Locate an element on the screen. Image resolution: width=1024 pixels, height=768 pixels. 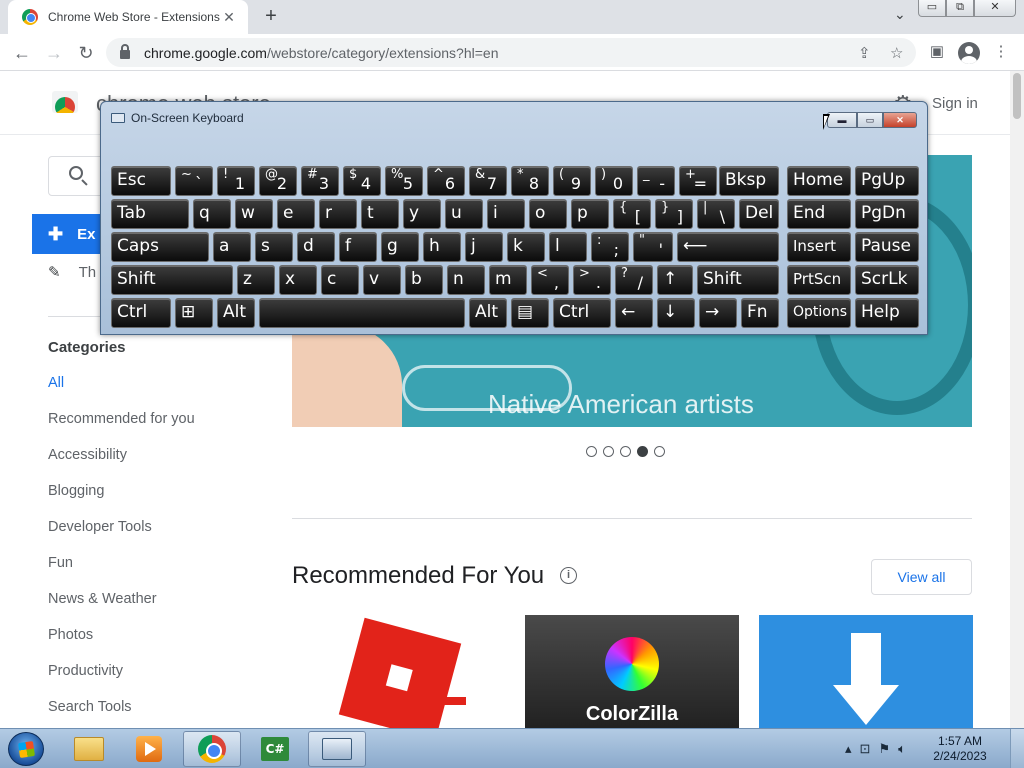
osk-key-sym-3-9: >. is located at coordinates (592, 280).